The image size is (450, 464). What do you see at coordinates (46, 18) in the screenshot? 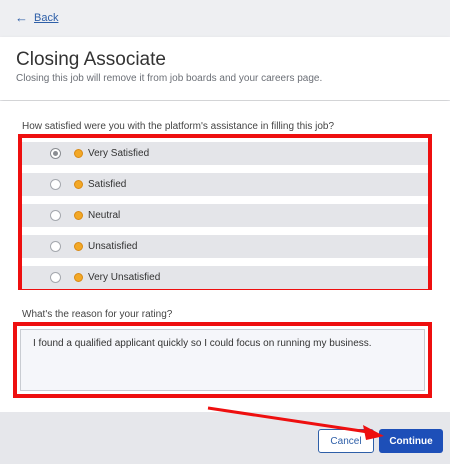
I see `back-label: Back` at bounding box center [46, 18].